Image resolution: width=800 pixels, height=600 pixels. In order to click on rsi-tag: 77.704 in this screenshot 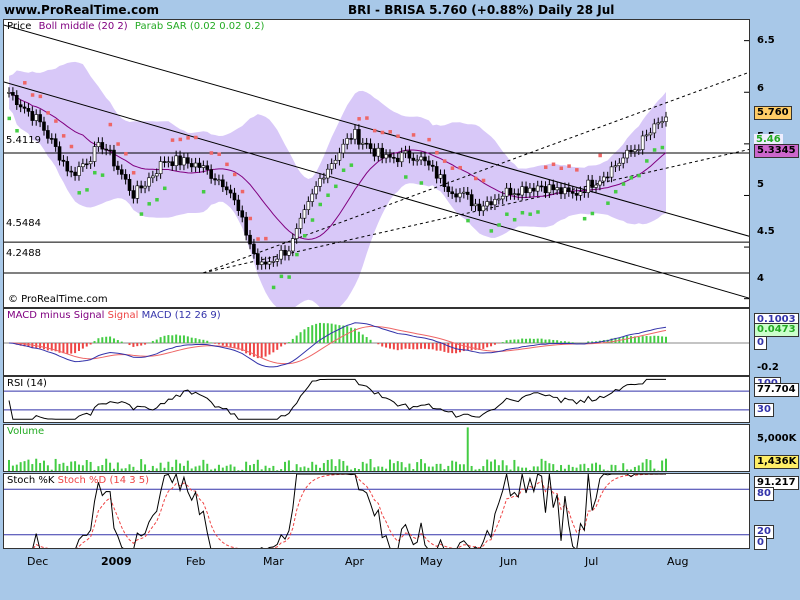, I will do `click(776, 390)`.